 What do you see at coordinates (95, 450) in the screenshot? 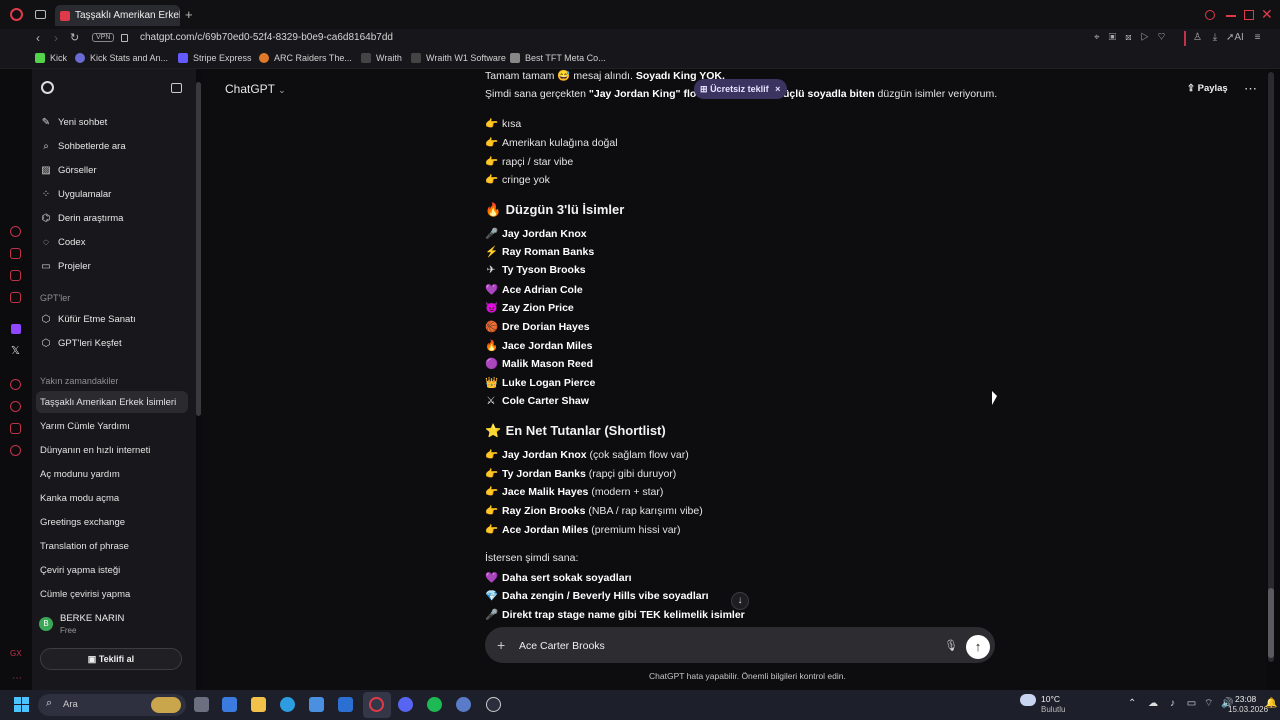
I see `recent-chat-item: Dünyanın en hızlı interneti` at bounding box center [95, 450].